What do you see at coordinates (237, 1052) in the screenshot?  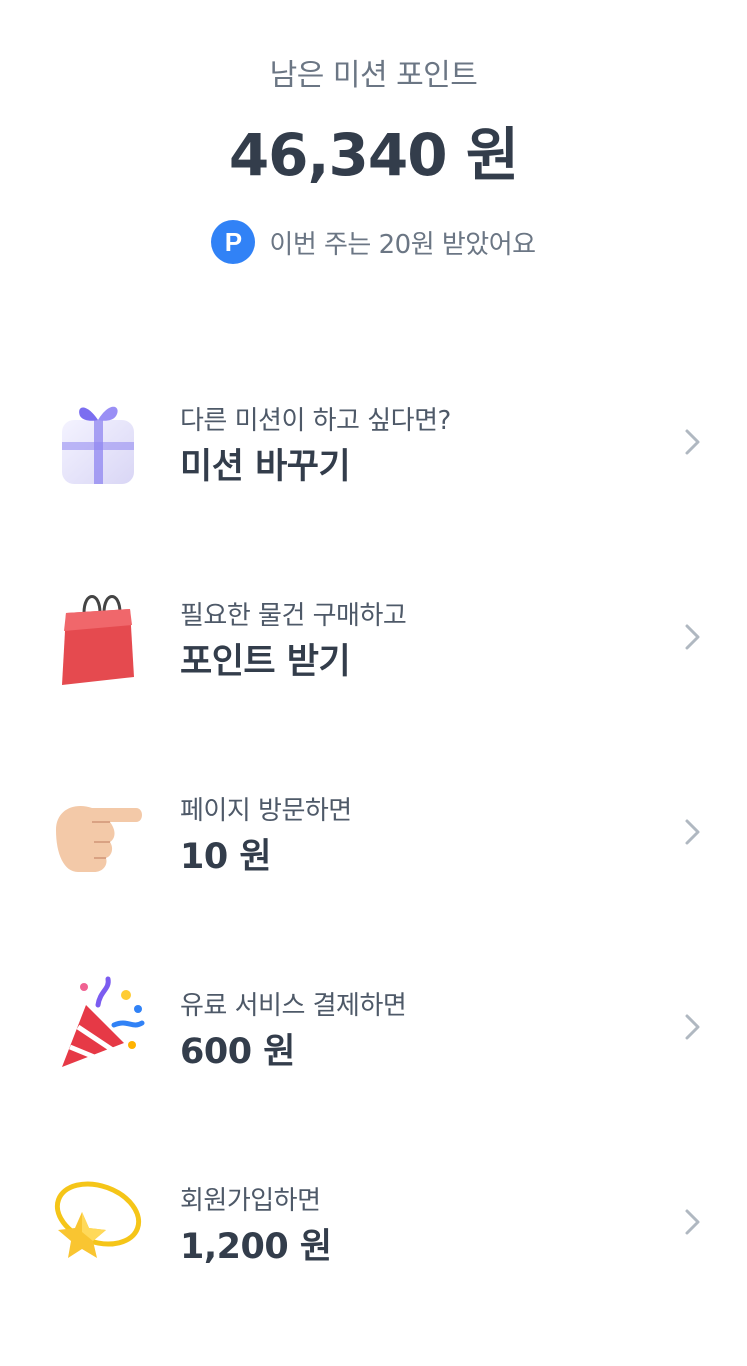 I see `mission-title: 600 원` at bounding box center [237, 1052].